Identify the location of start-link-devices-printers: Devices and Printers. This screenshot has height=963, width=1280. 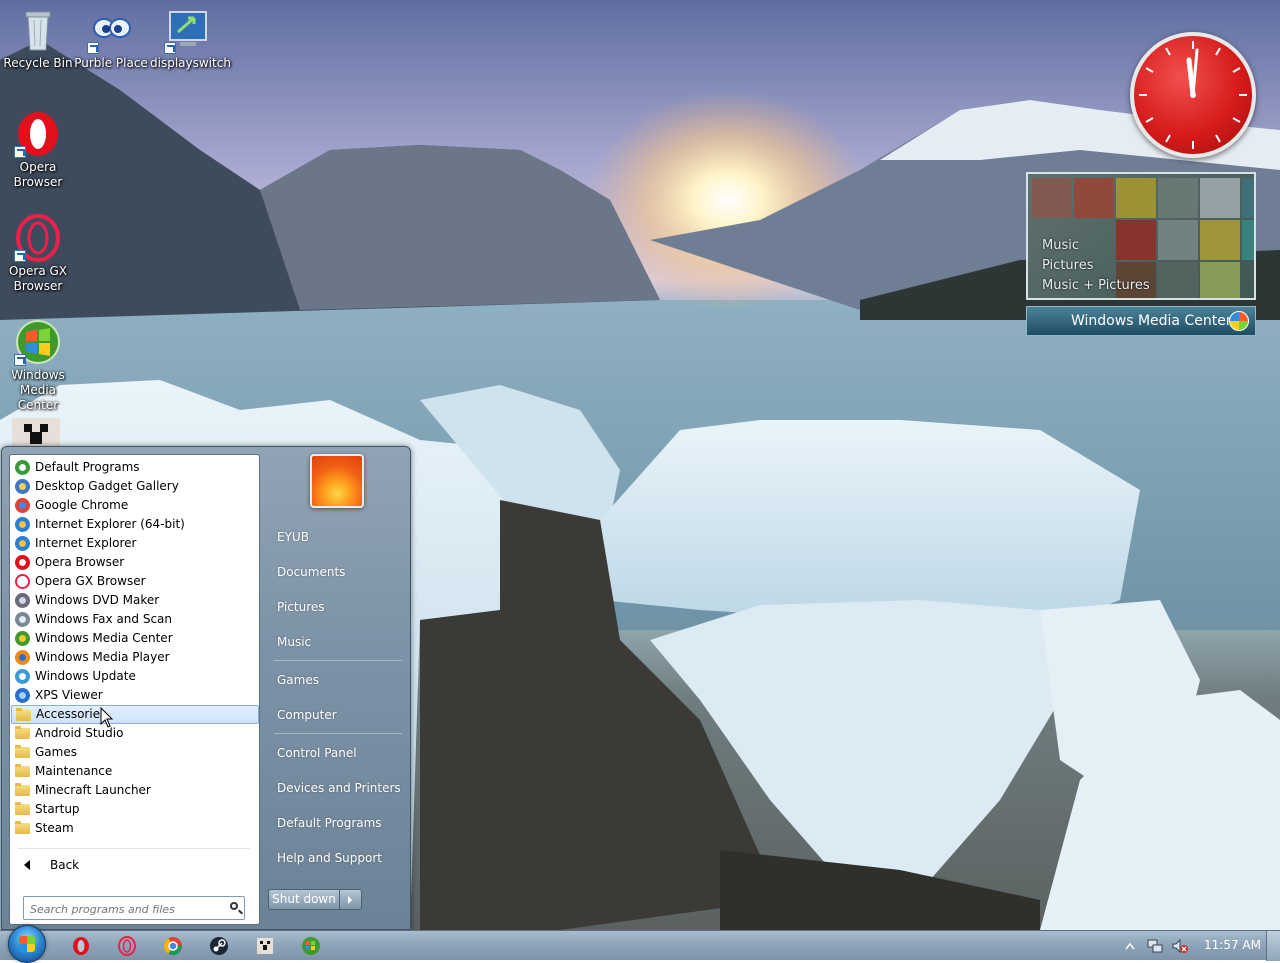
(339, 788).